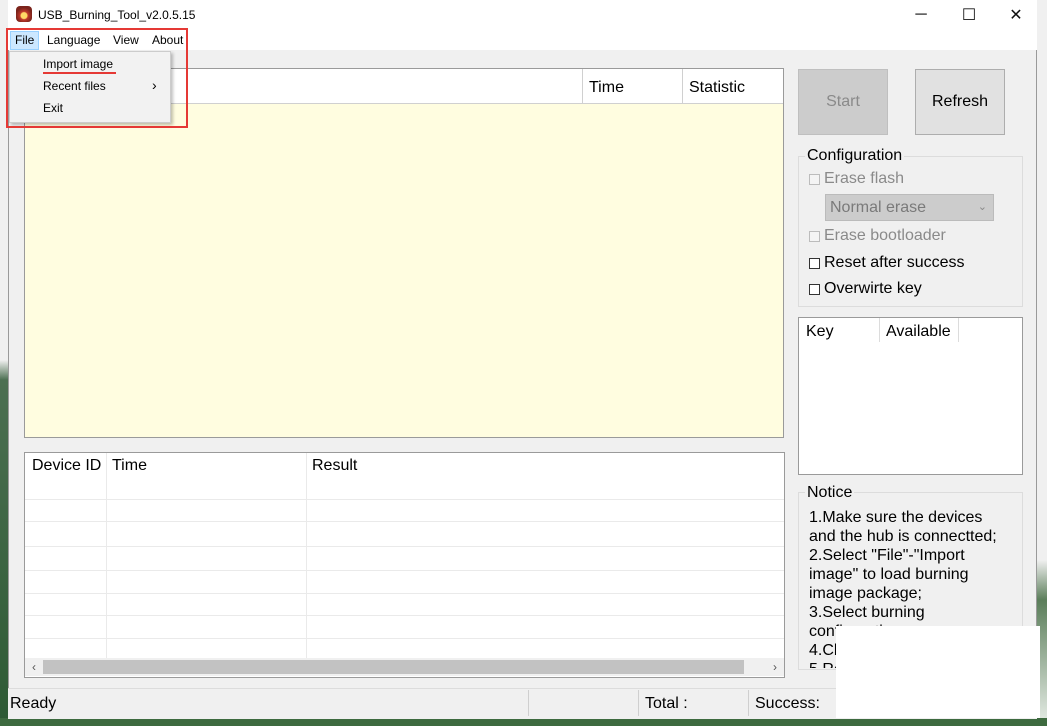 The width and height of the screenshot is (1047, 726). What do you see at coordinates (334, 466) in the screenshot?
I see `header-result: Result` at bounding box center [334, 466].